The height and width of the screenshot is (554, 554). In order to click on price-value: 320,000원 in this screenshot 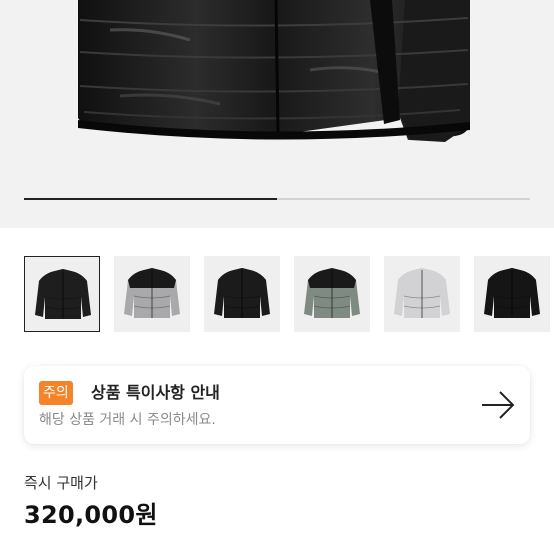, I will do `click(91, 515)`.